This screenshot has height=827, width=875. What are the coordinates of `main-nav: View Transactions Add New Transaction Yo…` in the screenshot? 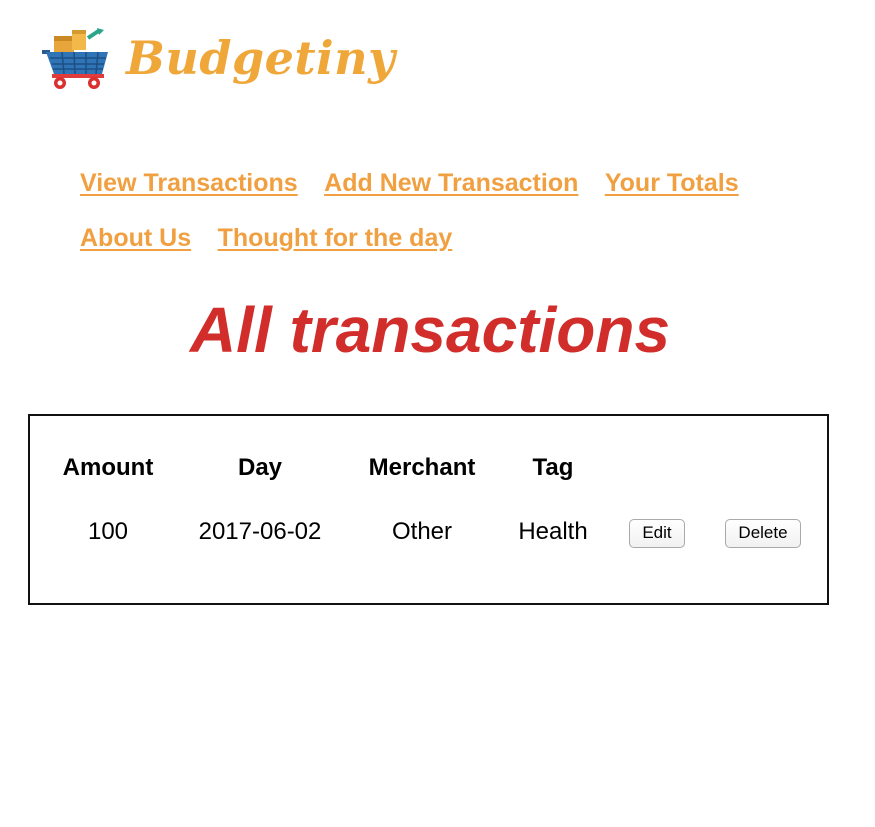 It's located at (450, 221).